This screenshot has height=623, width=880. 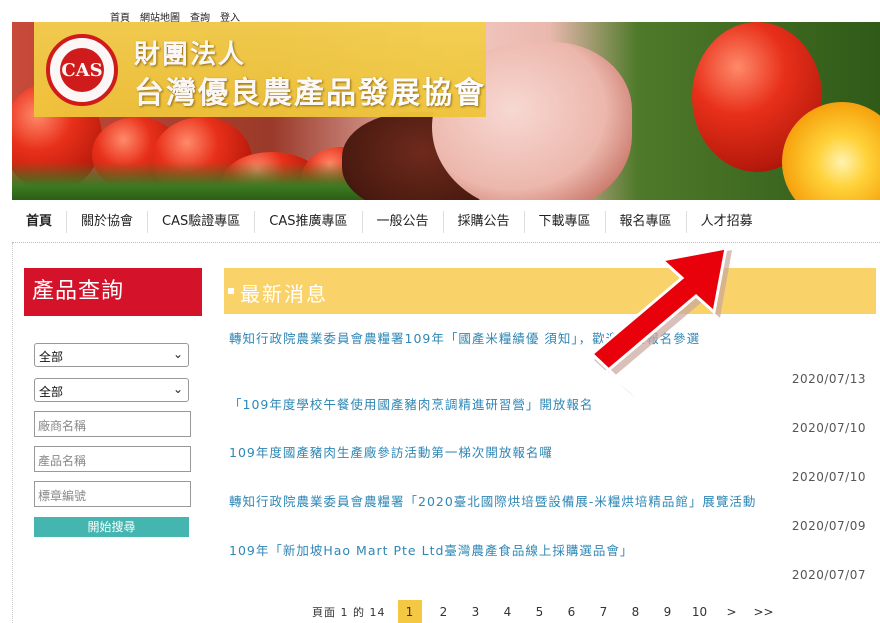 I want to click on page-info: 頁面 1 的 14, so click(x=349, y=612).